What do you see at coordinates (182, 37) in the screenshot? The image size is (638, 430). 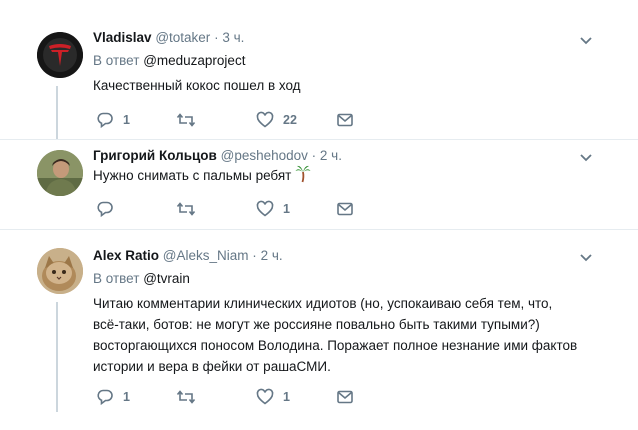 I see `author-handle: @totaker` at bounding box center [182, 37].